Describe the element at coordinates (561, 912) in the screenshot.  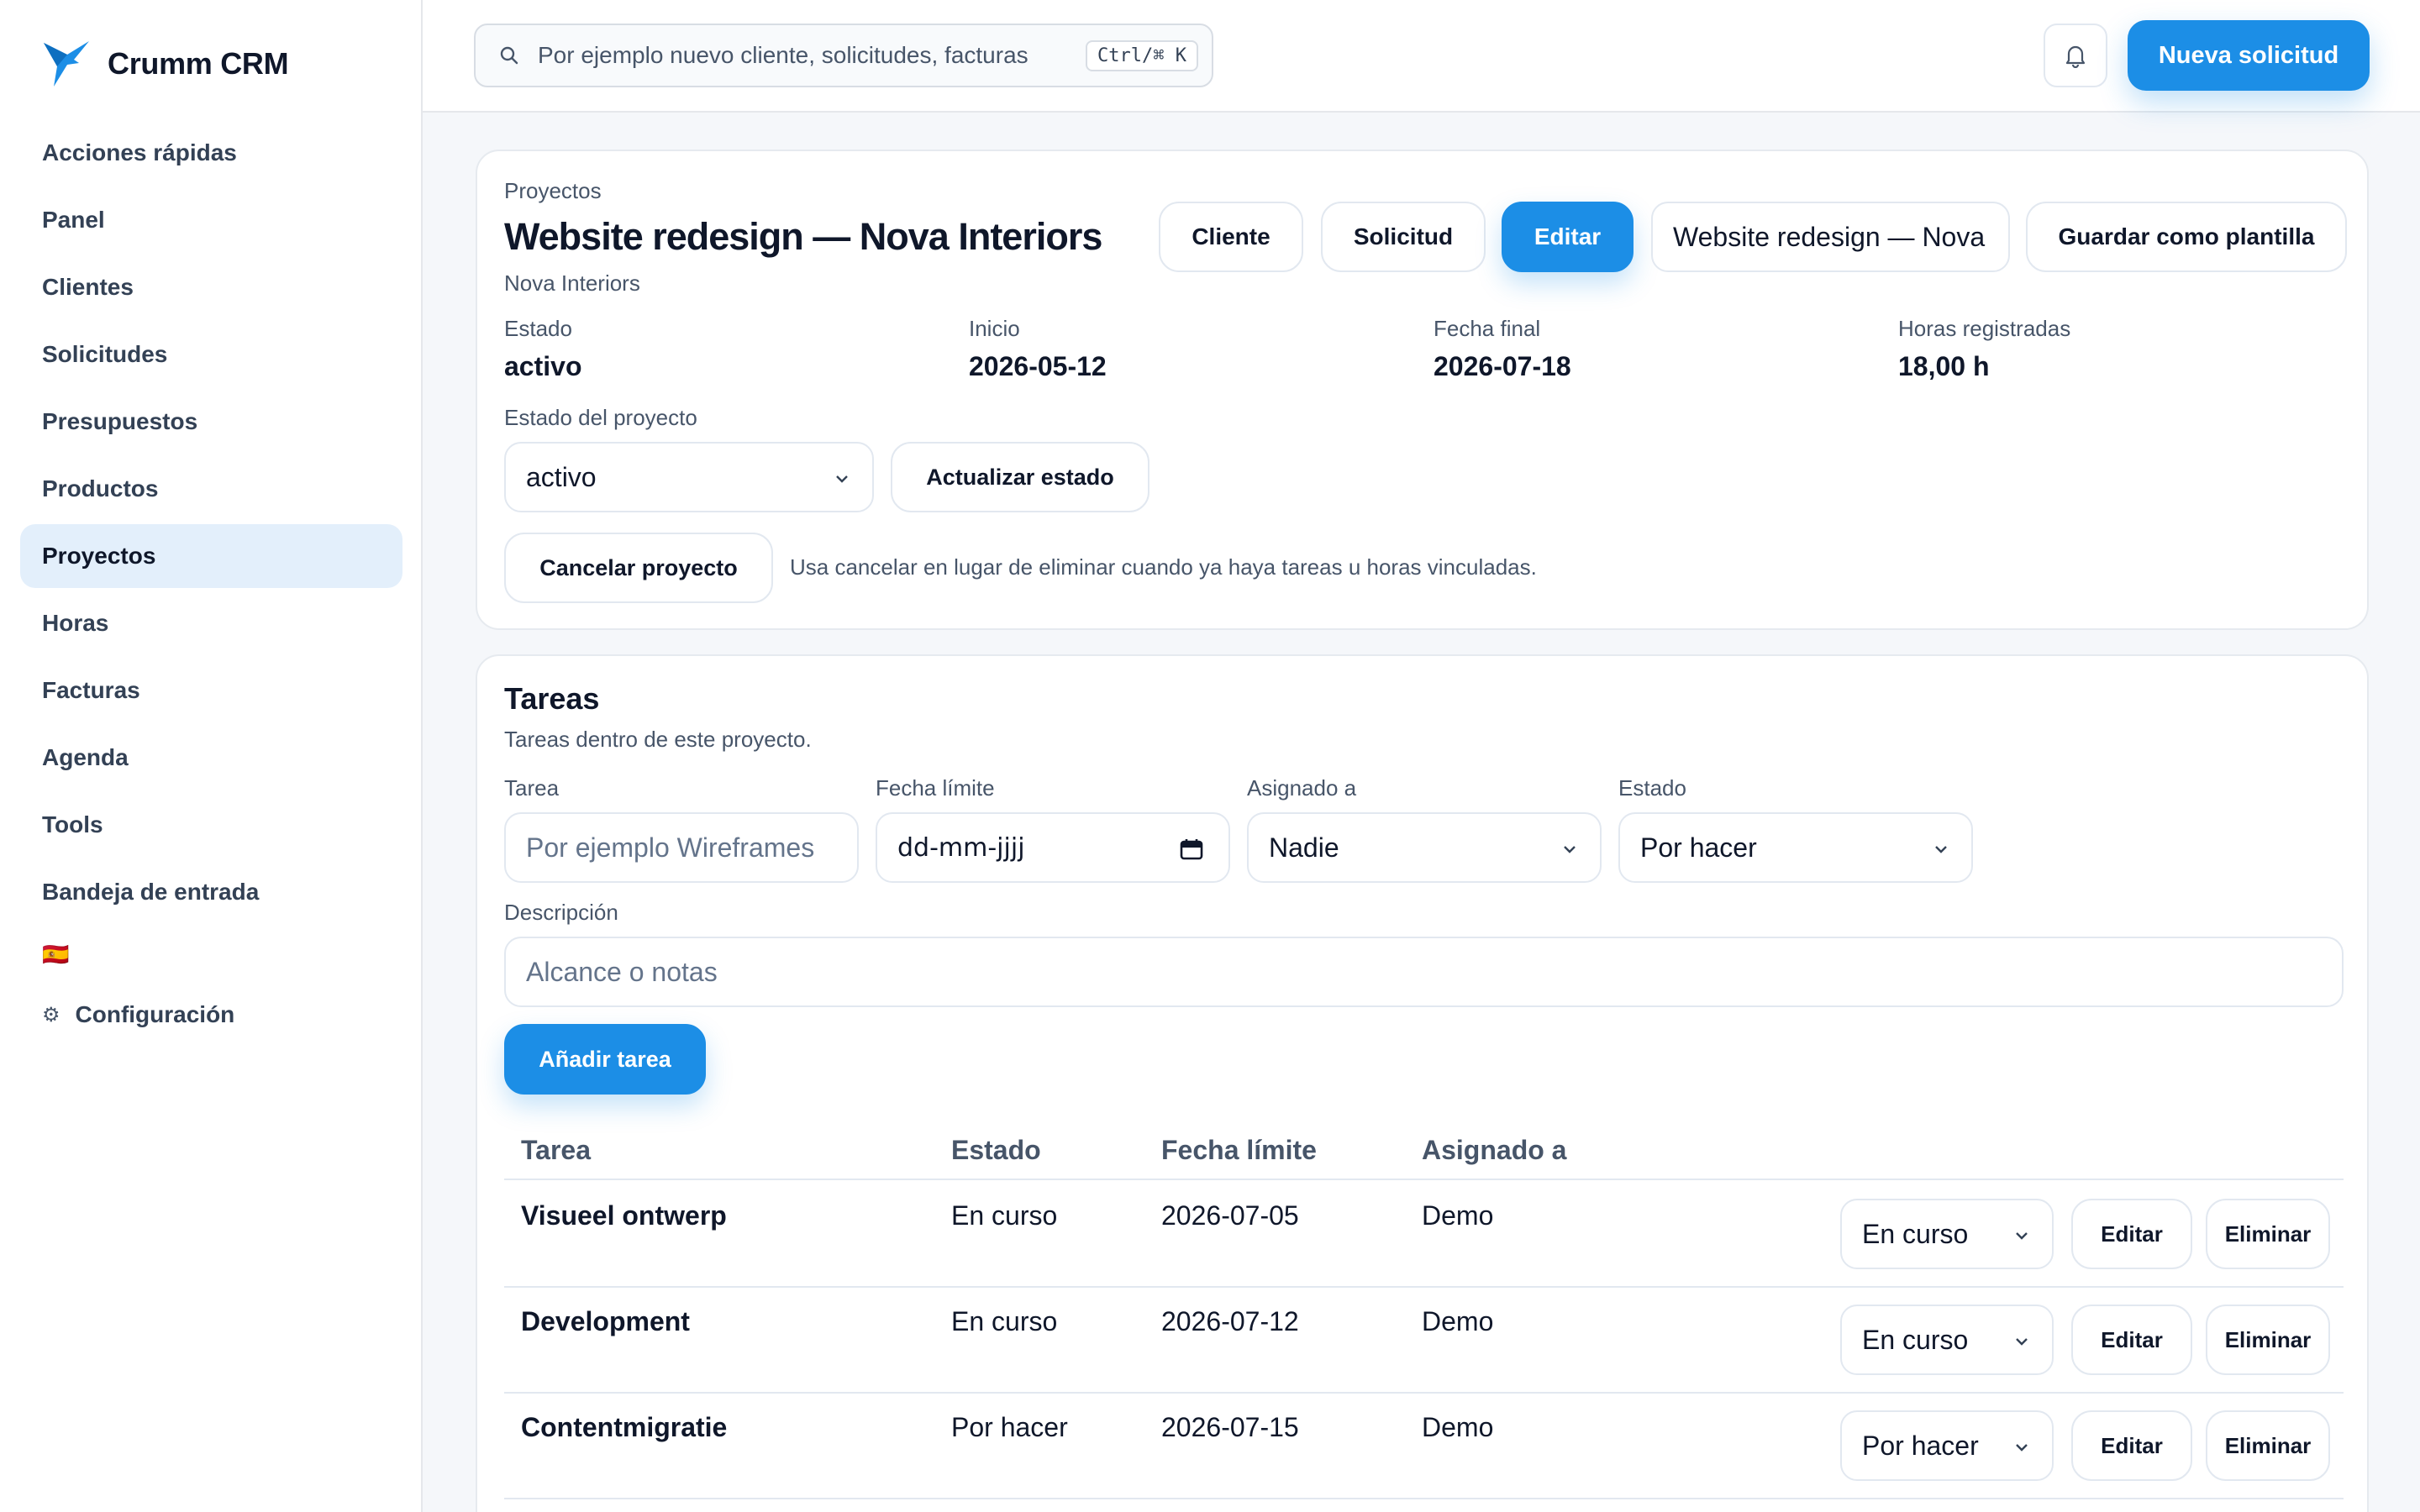
I see `description-label: Descripción` at that location.